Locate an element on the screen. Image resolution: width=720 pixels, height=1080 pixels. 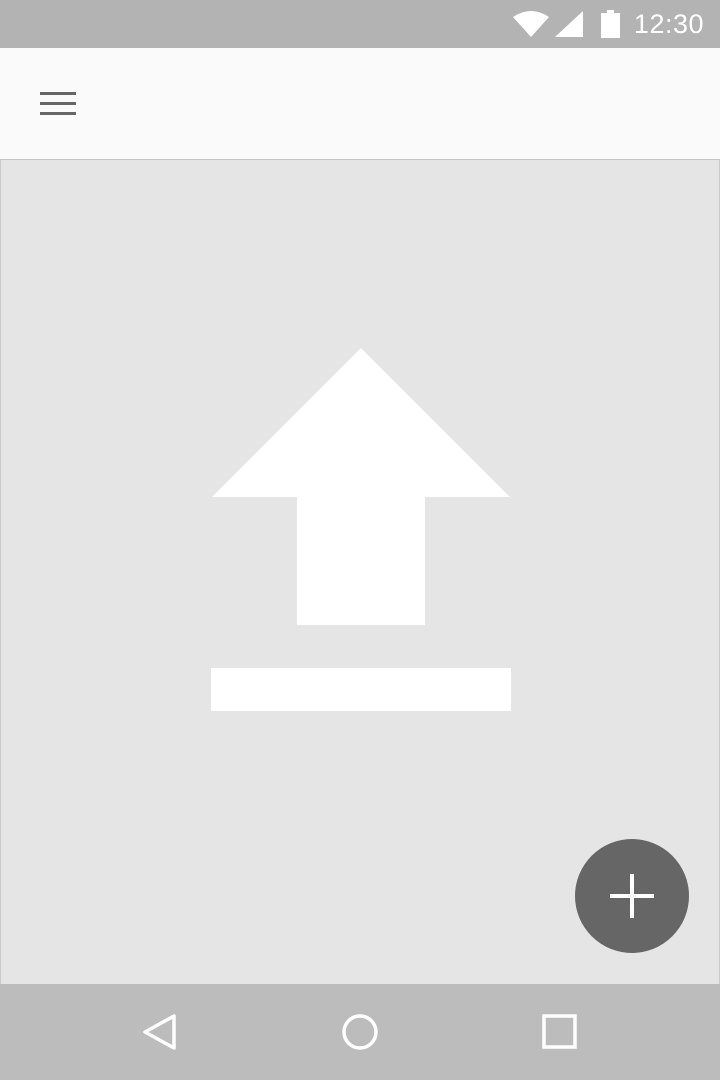
navigation-bar is located at coordinates (360, 1032).